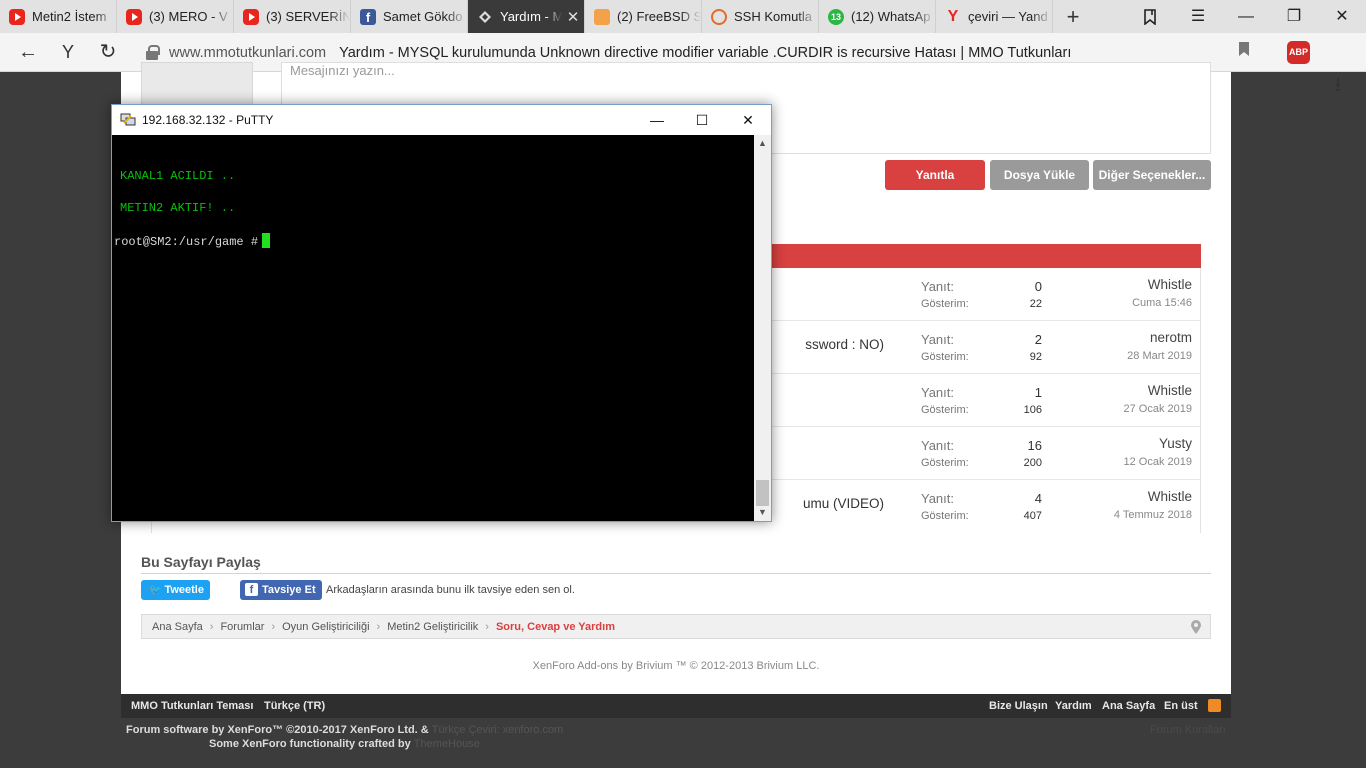  I want to click on last-post-date: 28 Mart 2019, so click(1122, 356).